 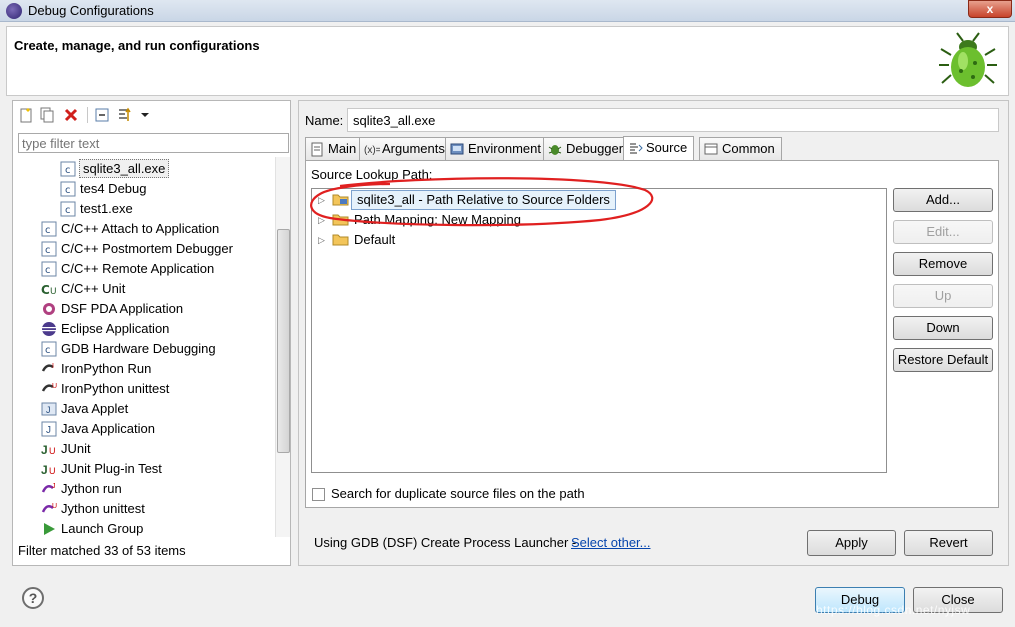 What do you see at coordinates (342, 148) in the screenshot?
I see `tab-label: Main` at bounding box center [342, 148].